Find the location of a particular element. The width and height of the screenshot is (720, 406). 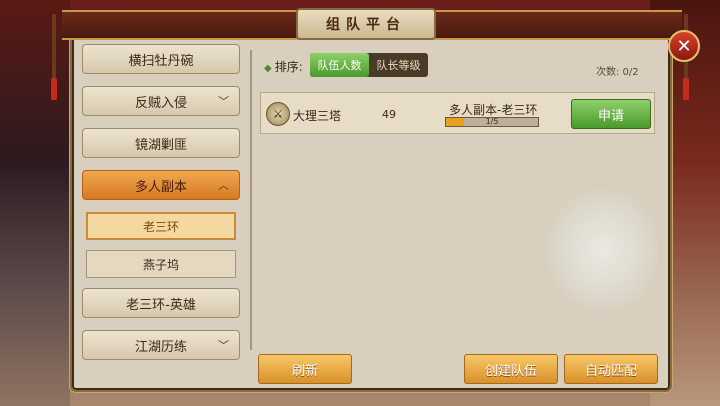

team-row: ⚔ 大理三塔 49 多人副本-老三环 1/5 申请 is located at coordinates (457, 113).